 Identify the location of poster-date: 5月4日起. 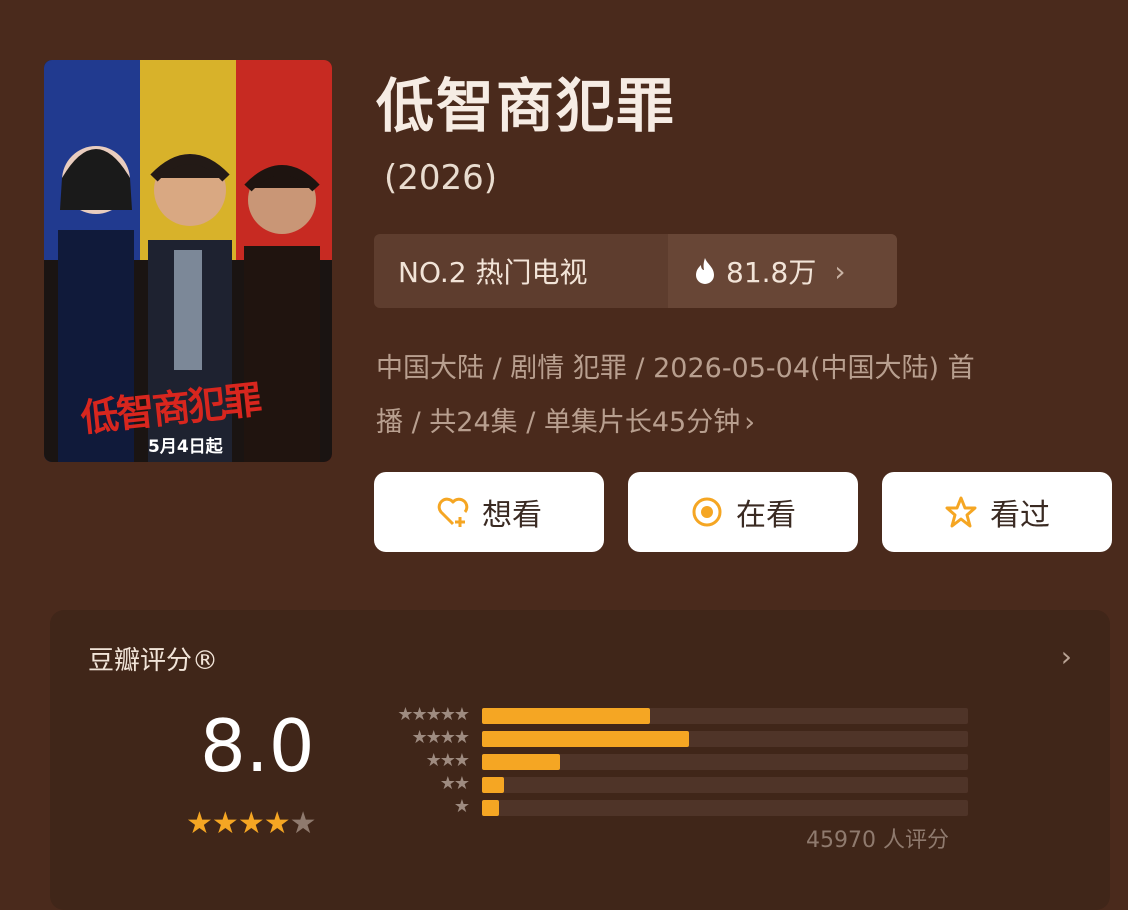
(185, 447).